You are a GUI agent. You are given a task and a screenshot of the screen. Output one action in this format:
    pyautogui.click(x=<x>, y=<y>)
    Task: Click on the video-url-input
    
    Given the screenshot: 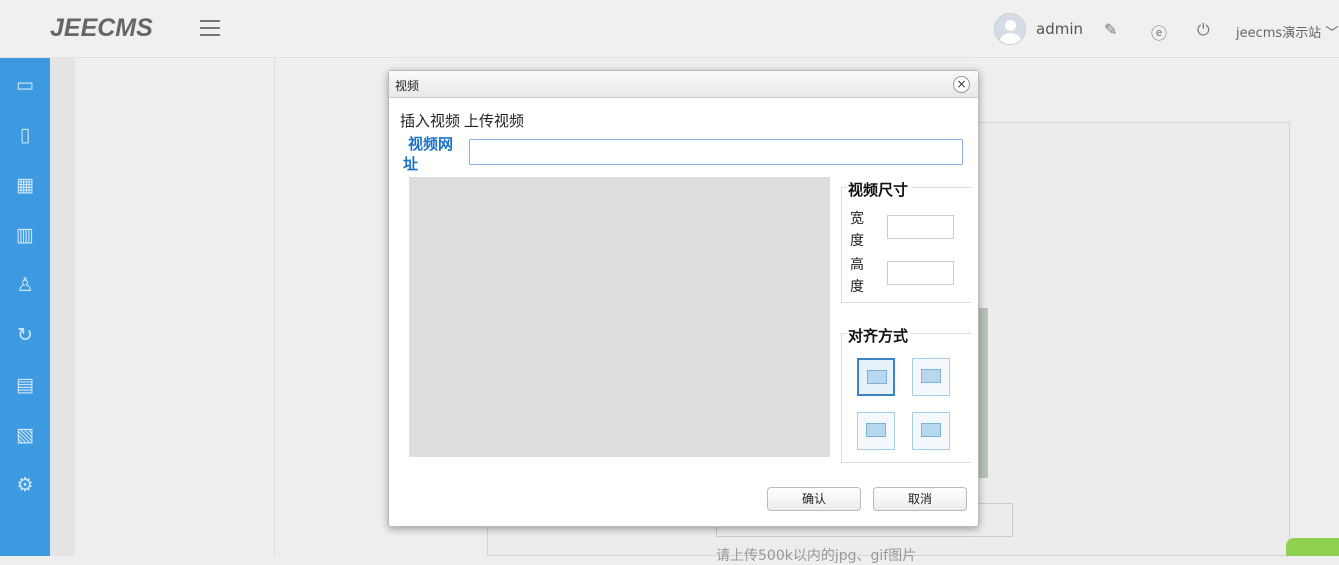 What is the action you would take?
    pyautogui.click(x=716, y=152)
    